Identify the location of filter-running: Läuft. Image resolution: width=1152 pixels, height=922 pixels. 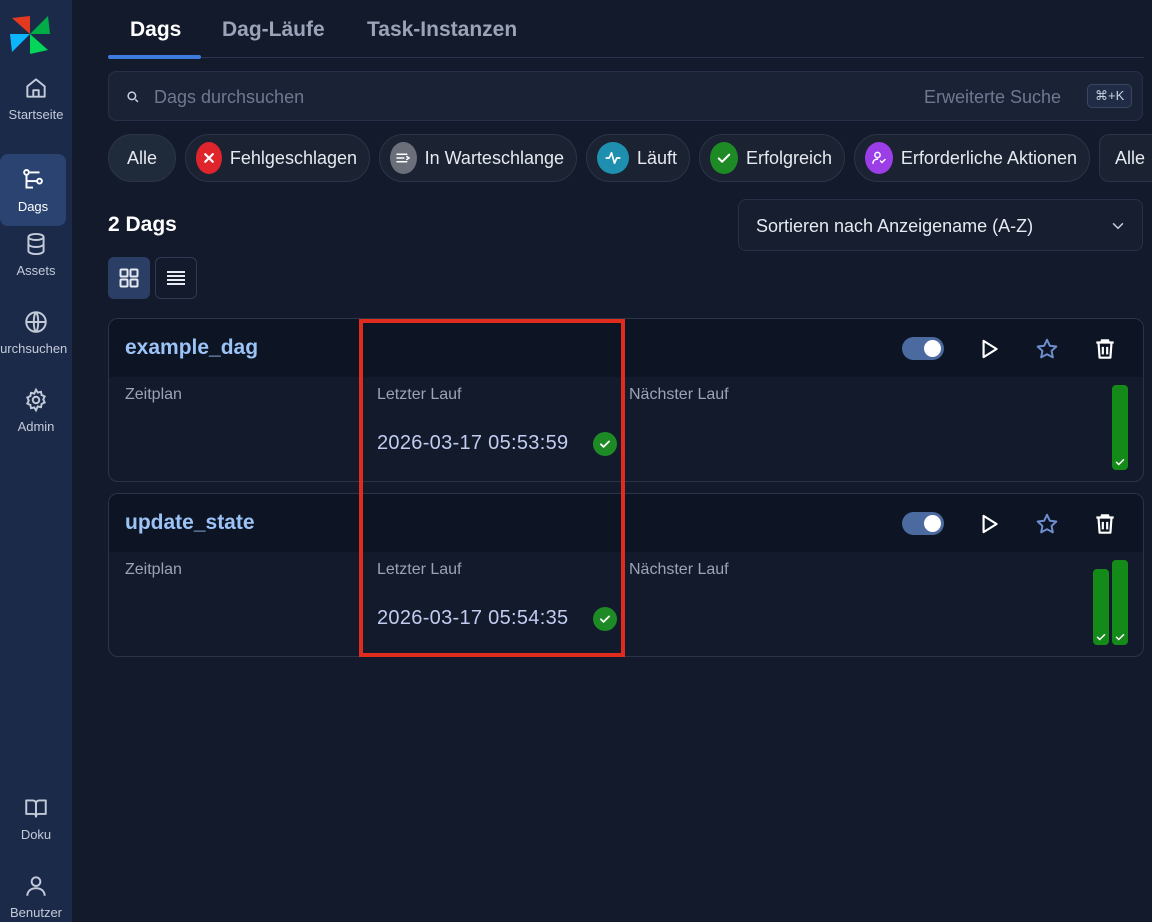
(638, 158).